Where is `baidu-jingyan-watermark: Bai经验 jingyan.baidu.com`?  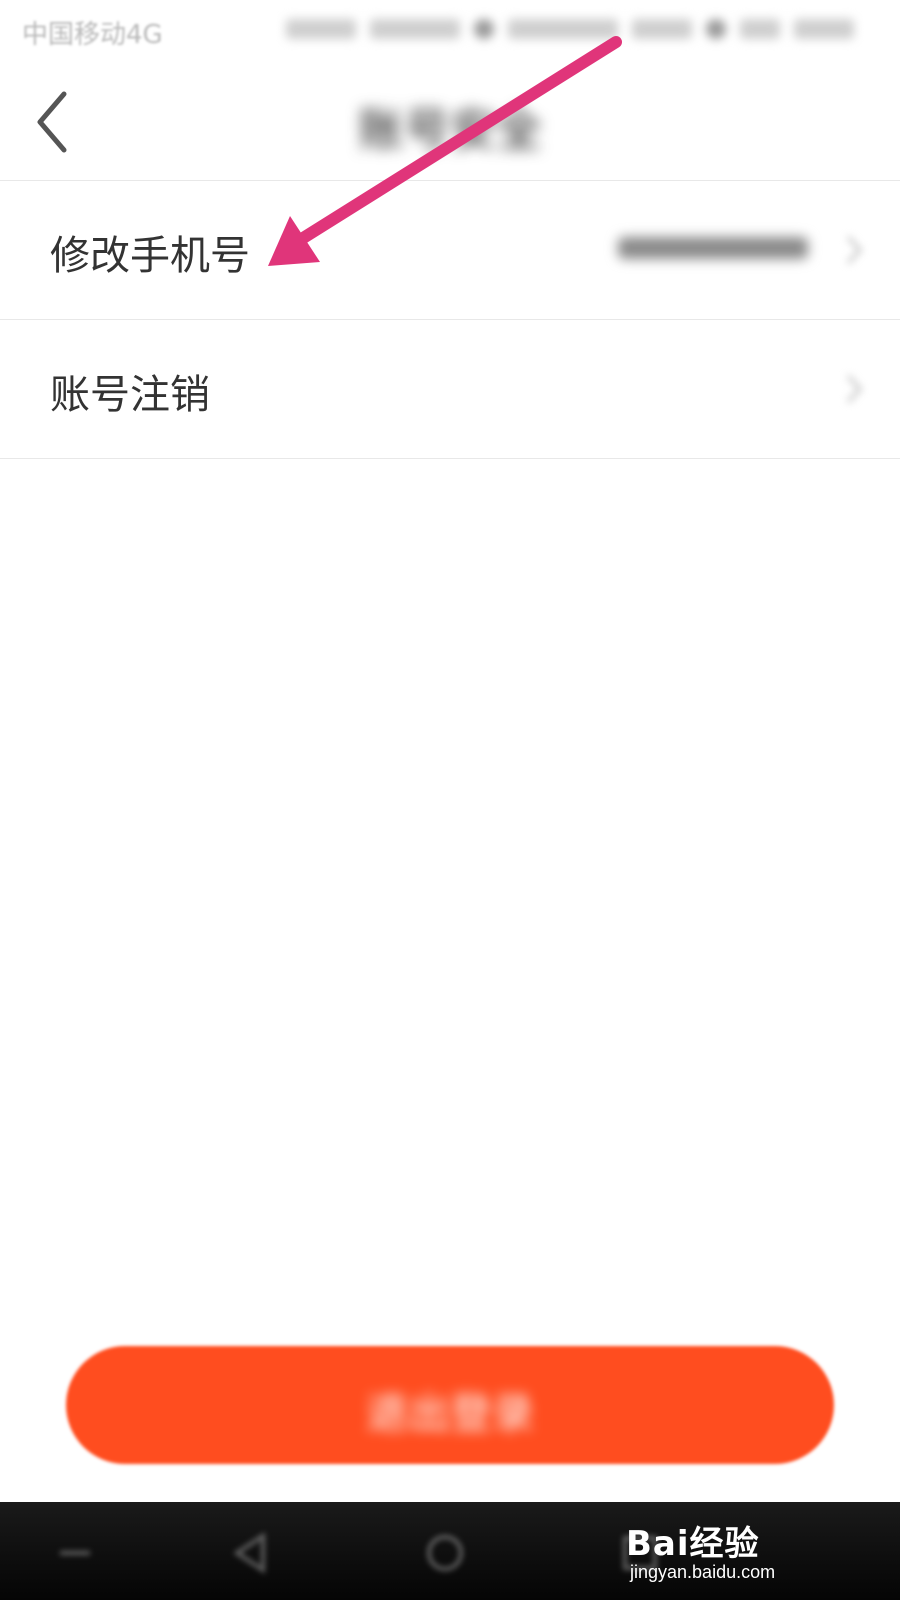 baidu-jingyan-watermark: Bai经验 jingyan.baidu.com is located at coordinates (741, 1550).